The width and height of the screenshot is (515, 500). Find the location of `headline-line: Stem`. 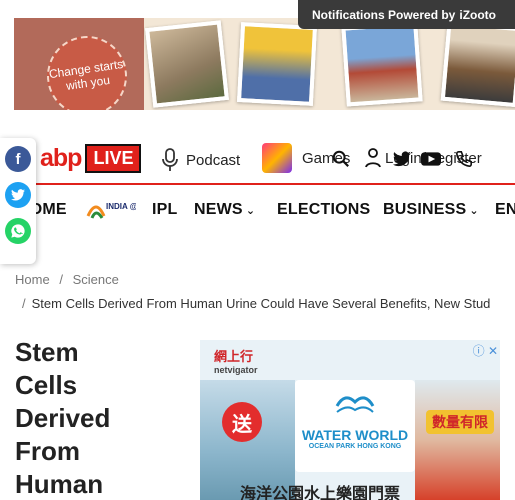

headline-line: Stem is located at coordinates (47, 352).